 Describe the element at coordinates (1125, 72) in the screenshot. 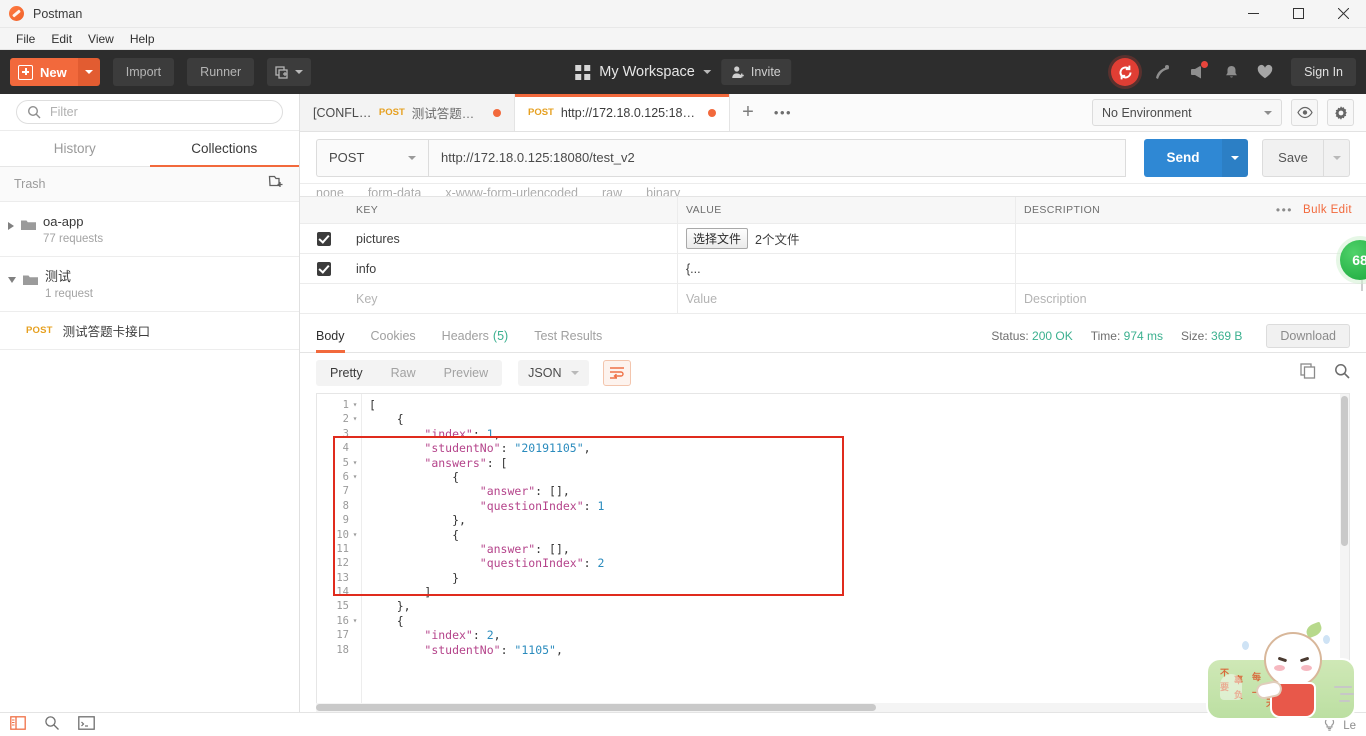

I see `sync-icon` at that location.